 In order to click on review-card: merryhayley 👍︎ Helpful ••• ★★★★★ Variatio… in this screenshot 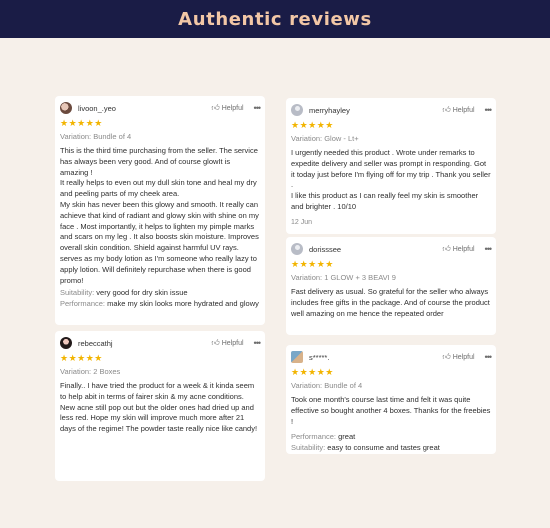, I will do `click(391, 166)`.